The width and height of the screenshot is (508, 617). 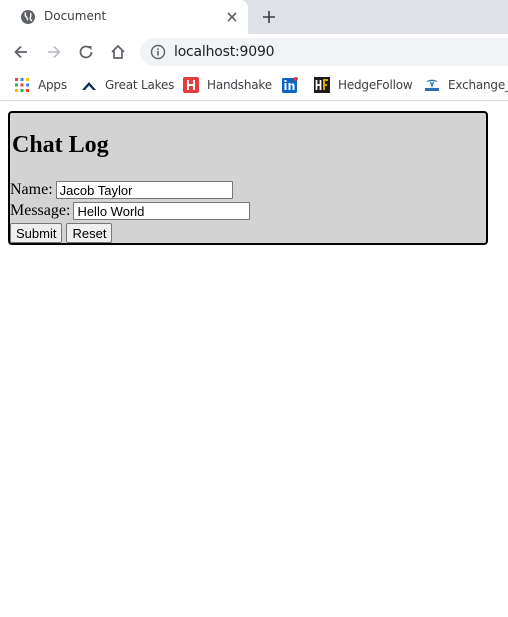 I want to click on name-input, so click(x=144, y=190).